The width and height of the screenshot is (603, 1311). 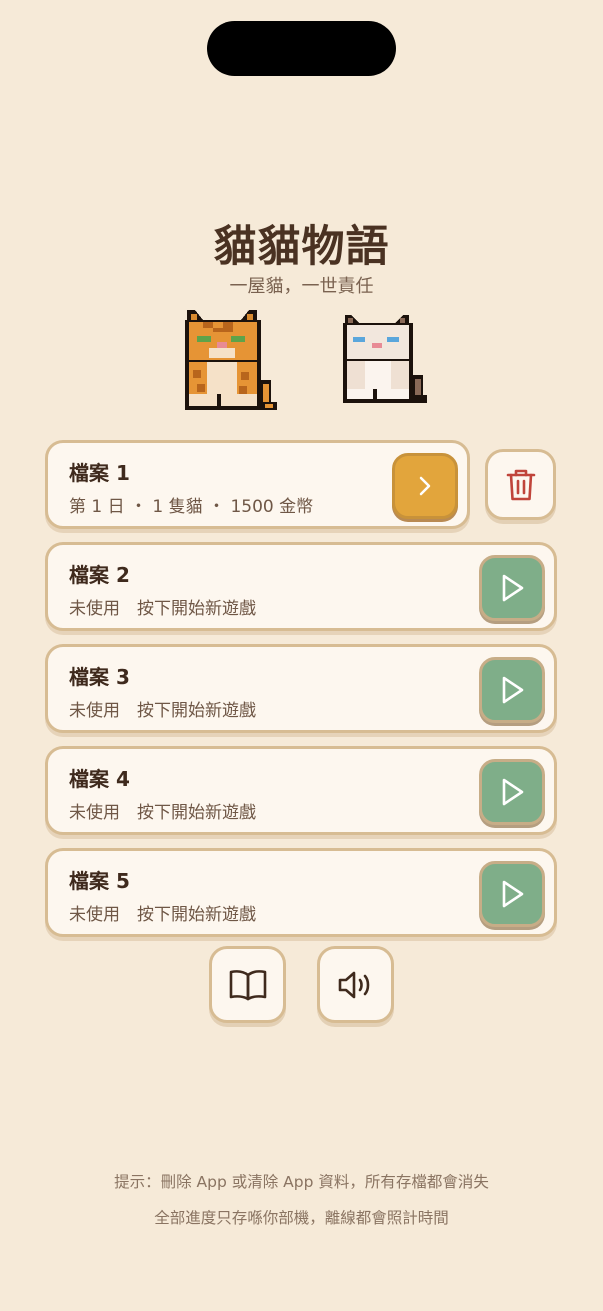 What do you see at coordinates (301, 1218) in the screenshot?
I see `hint-line-2: 全部進度只存喺你部機，離線都會照計時間` at bounding box center [301, 1218].